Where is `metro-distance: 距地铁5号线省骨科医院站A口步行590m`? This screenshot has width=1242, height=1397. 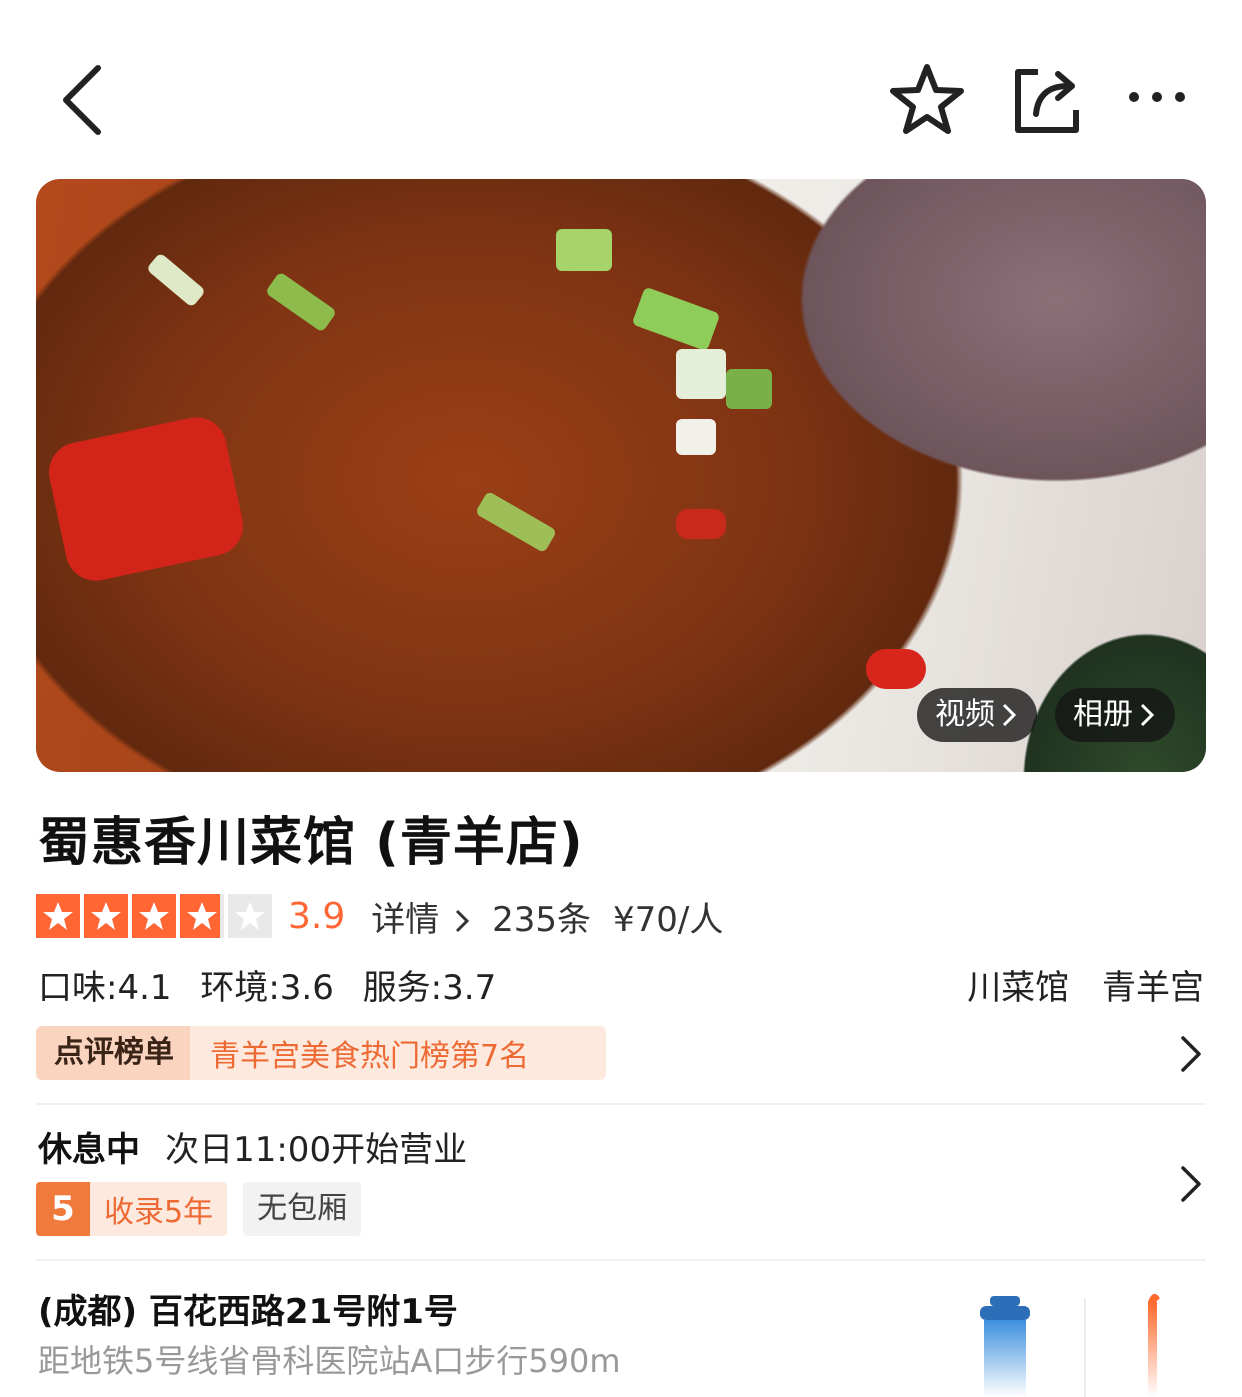 metro-distance: 距地铁5号线省骨科医院站A口步行590m is located at coordinates (329, 1361).